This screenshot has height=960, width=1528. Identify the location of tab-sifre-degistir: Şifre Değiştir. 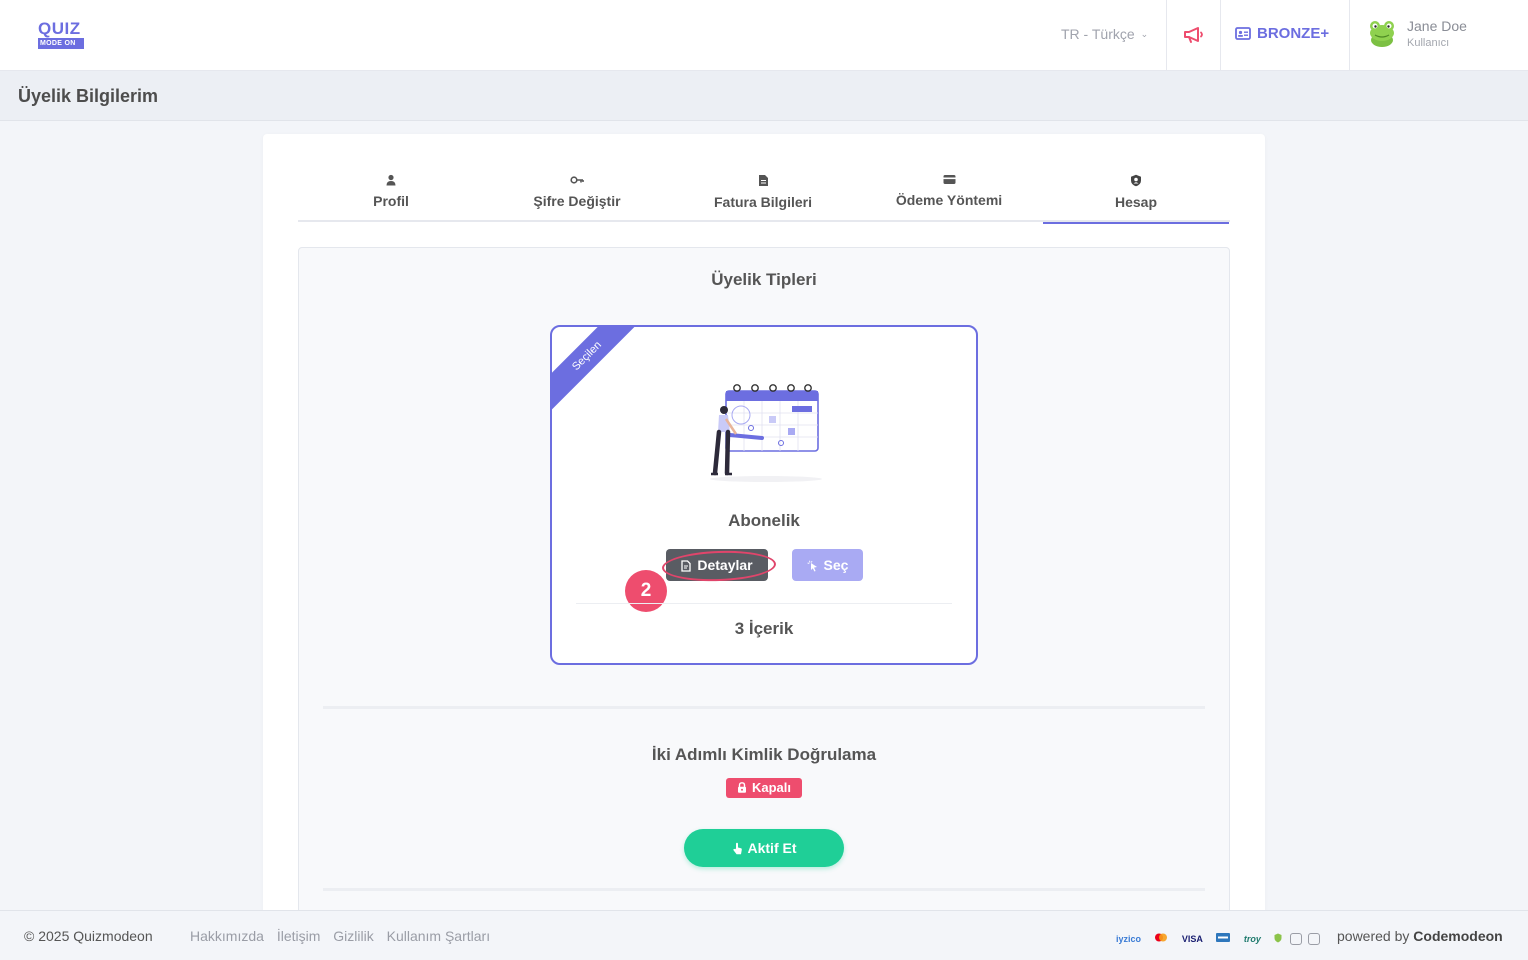
(577, 196).